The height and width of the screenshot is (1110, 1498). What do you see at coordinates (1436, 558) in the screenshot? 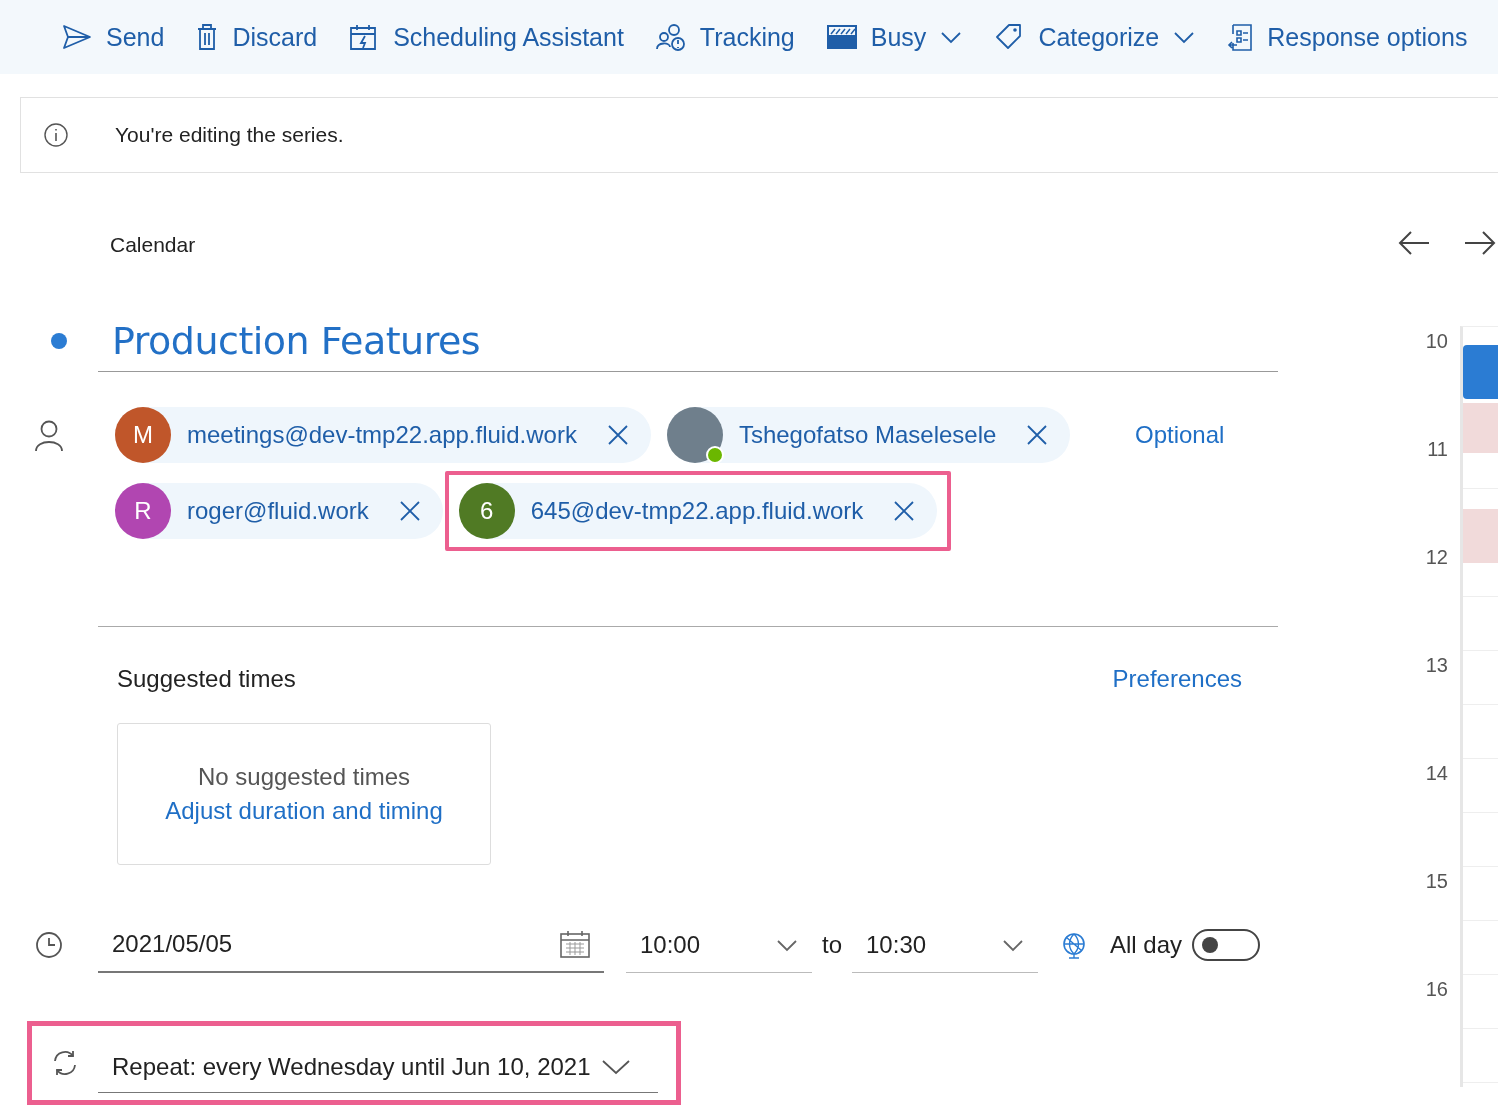
I see `hour-label: 12` at bounding box center [1436, 558].